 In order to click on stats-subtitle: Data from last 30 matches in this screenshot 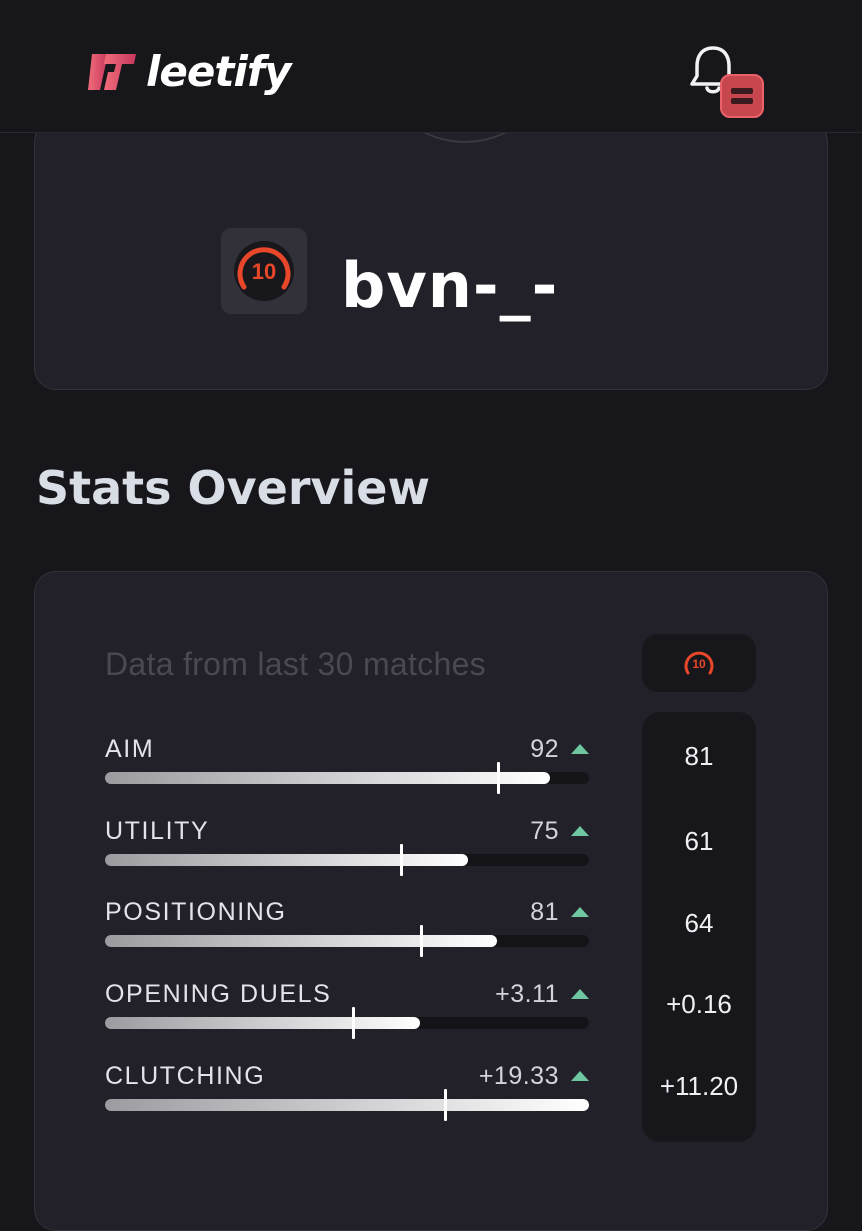, I will do `click(295, 664)`.